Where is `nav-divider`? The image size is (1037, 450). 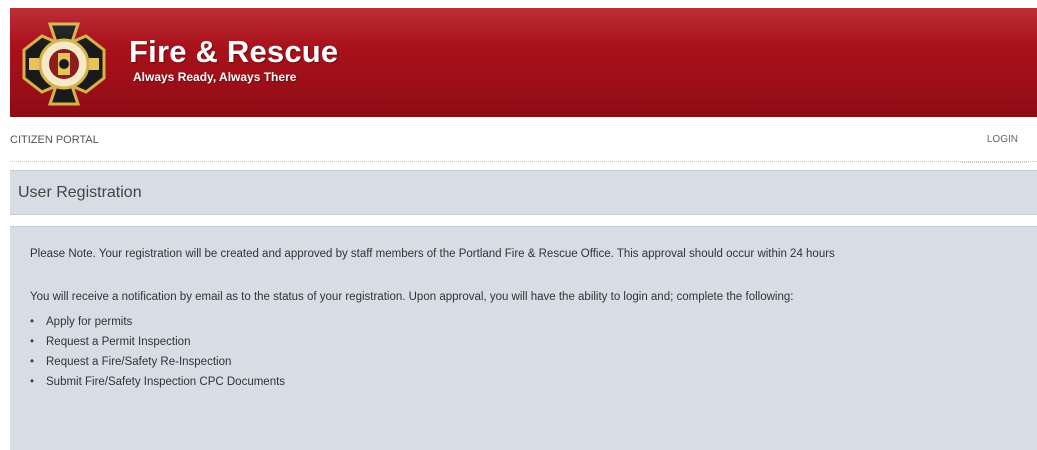 nav-divider is located at coordinates (523, 161).